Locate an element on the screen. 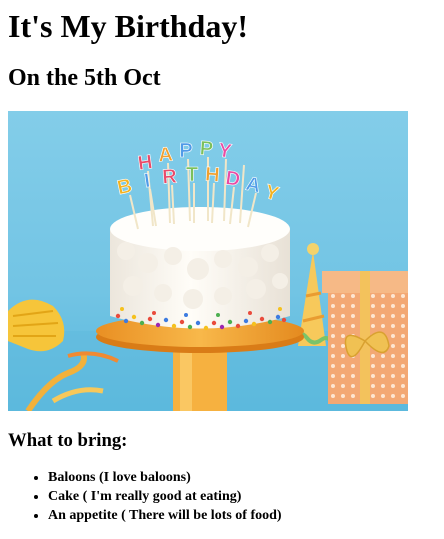  bring-heading: What to bring: is located at coordinates (68, 440).